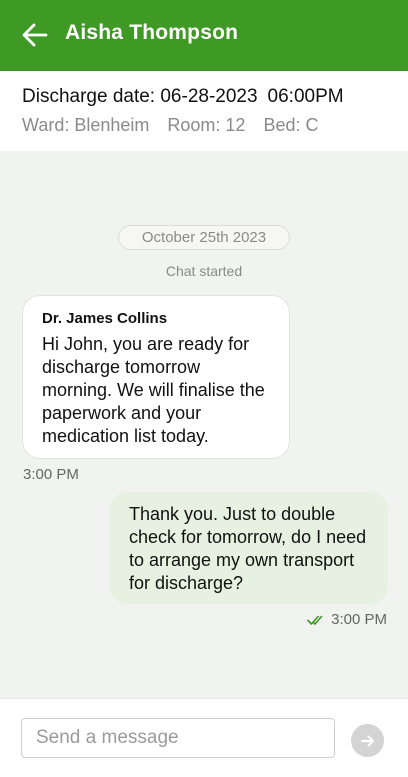  Describe the element at coordinates (204, 237) in the screenshot. I see `date-separator: October 25th 2023` at that location.